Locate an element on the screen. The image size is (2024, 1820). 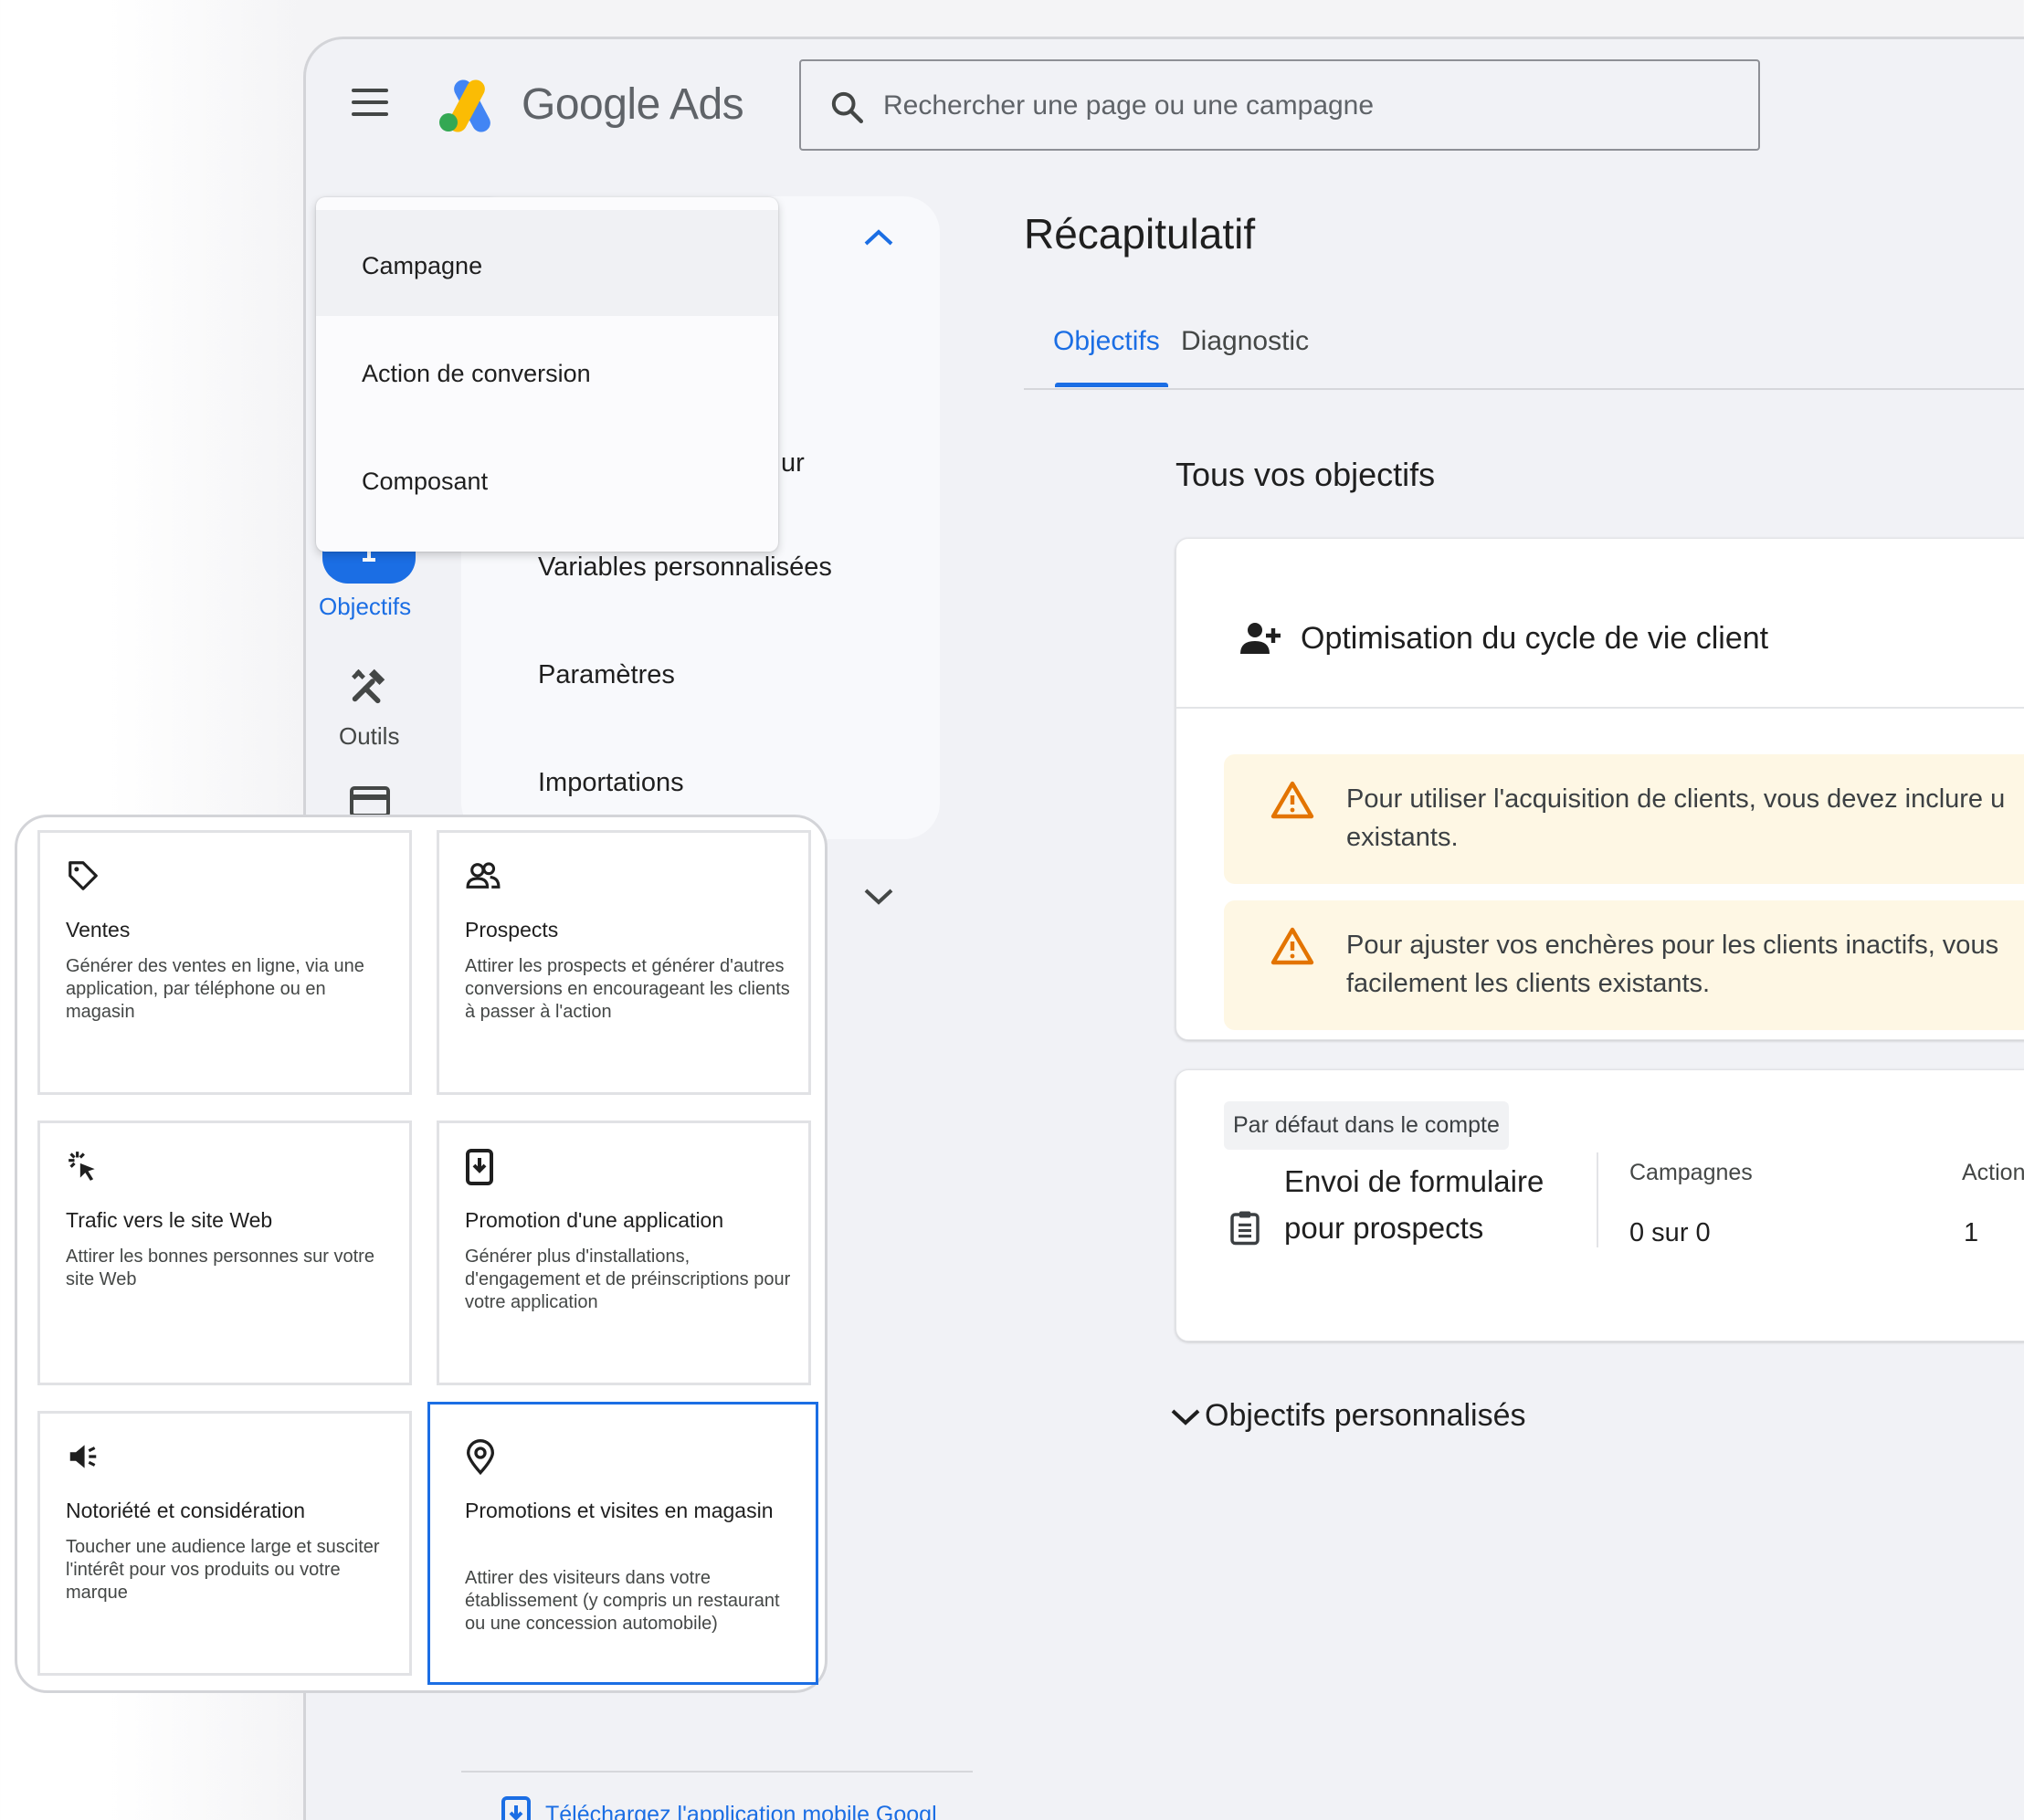
menu-item-campaign: Campagne is located at coordinates (547, 263).